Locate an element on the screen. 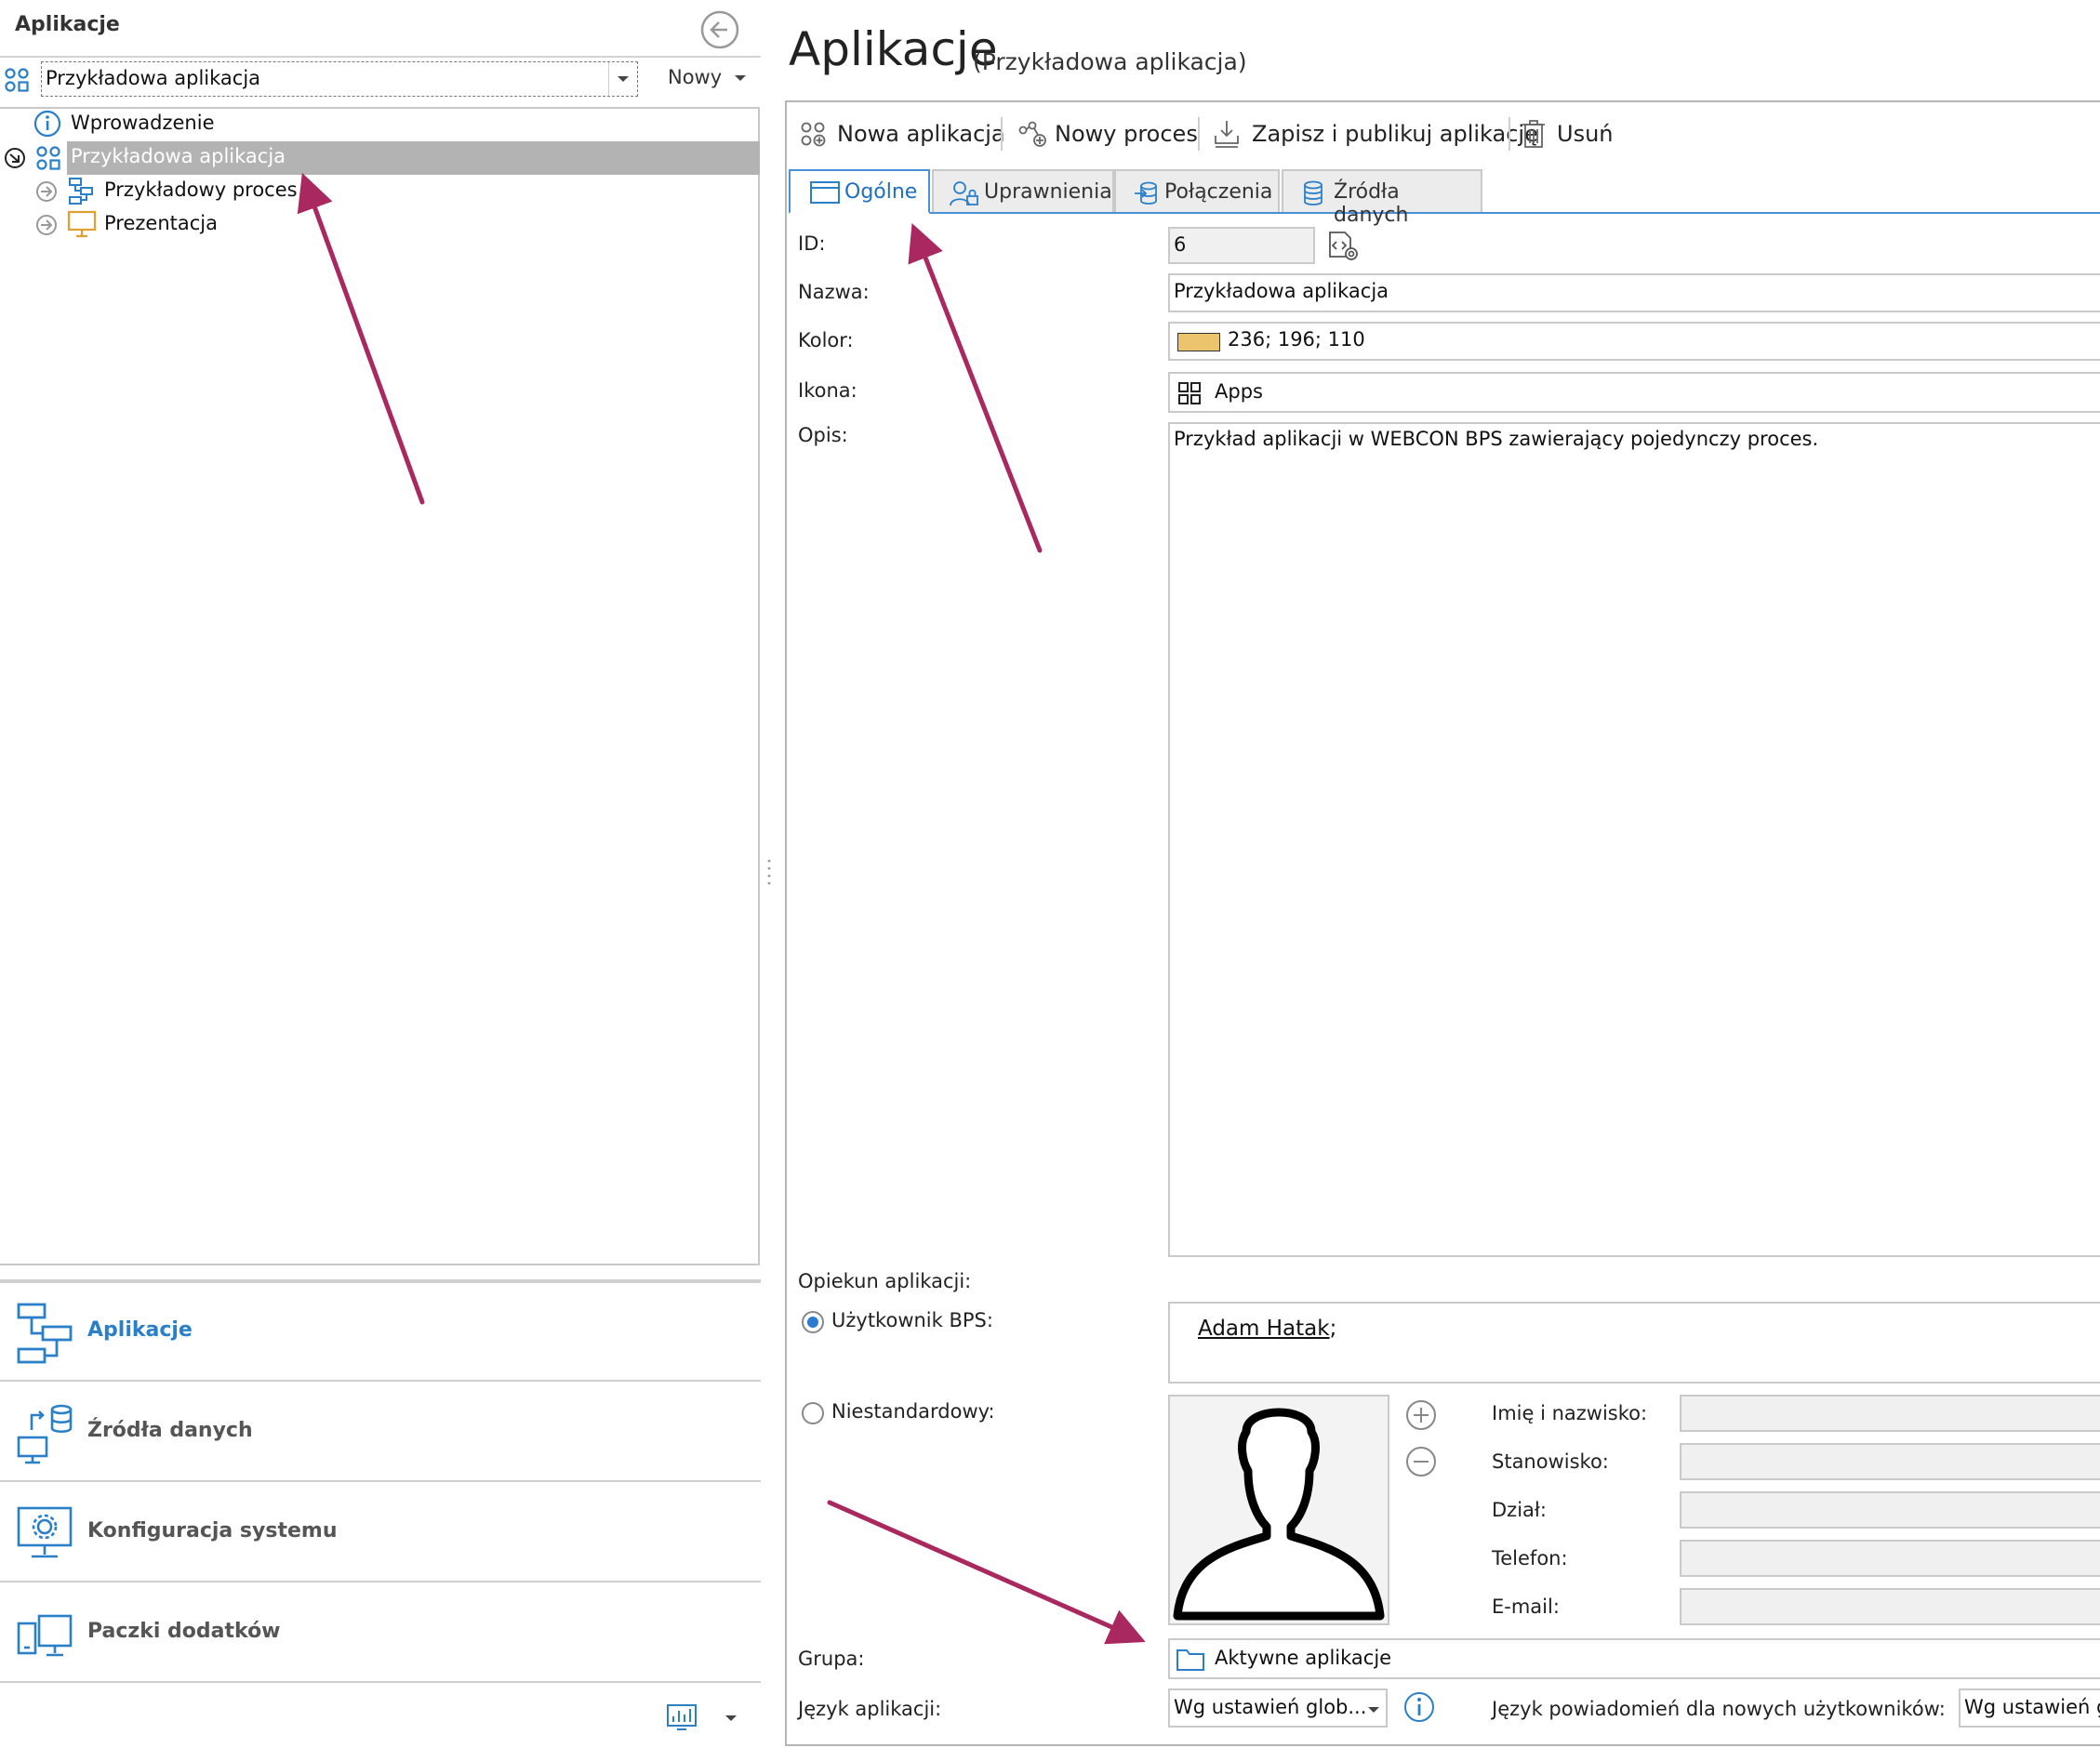  name-field: Przykładowa aplikacja is located at coordinates (1634, 292).